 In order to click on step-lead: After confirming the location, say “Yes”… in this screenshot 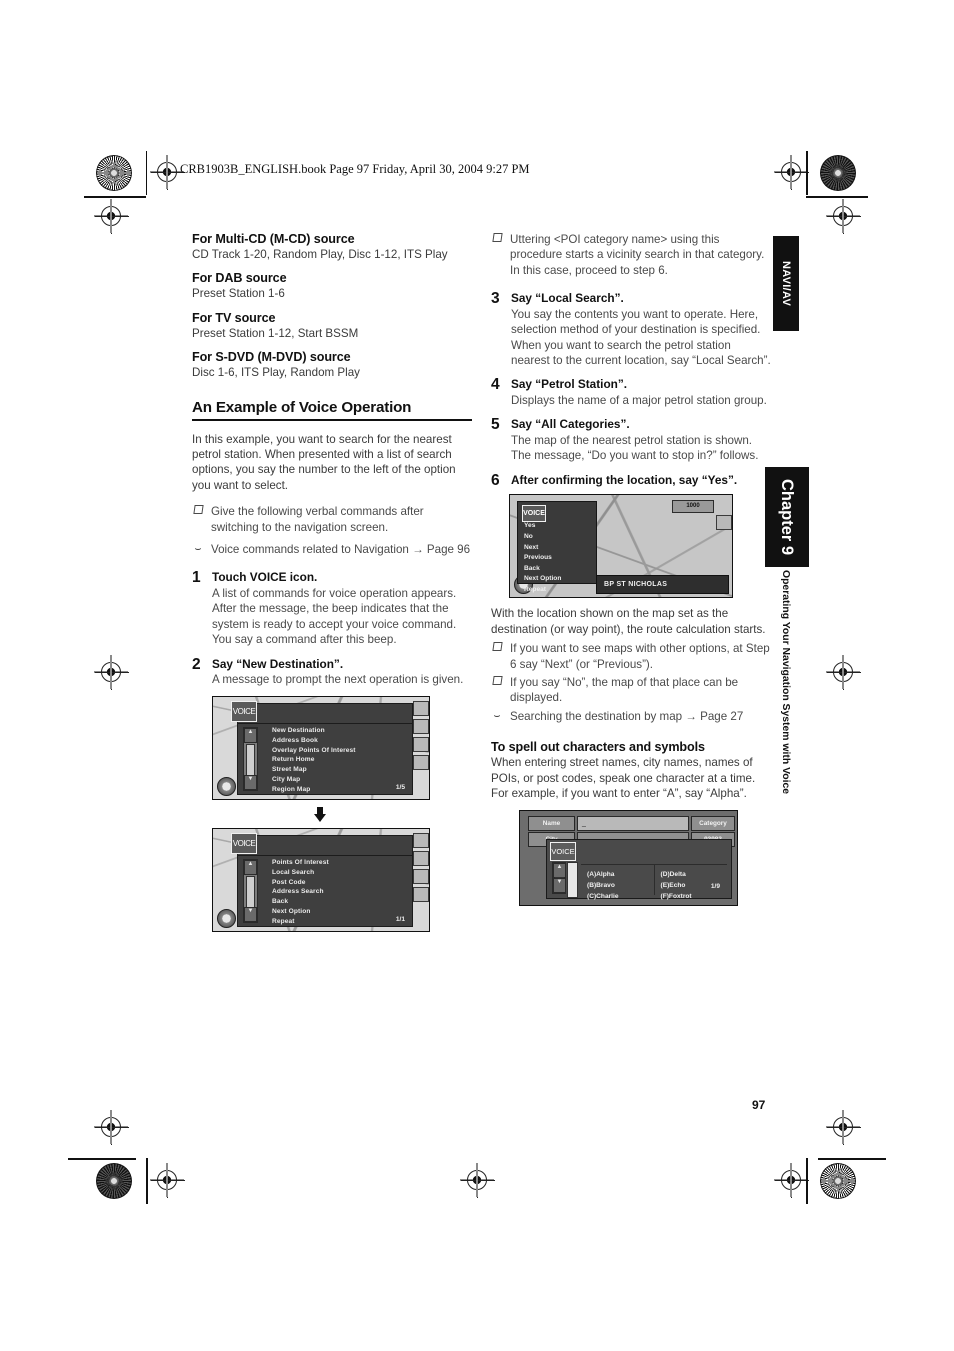, I will do `click(624, 479)`.